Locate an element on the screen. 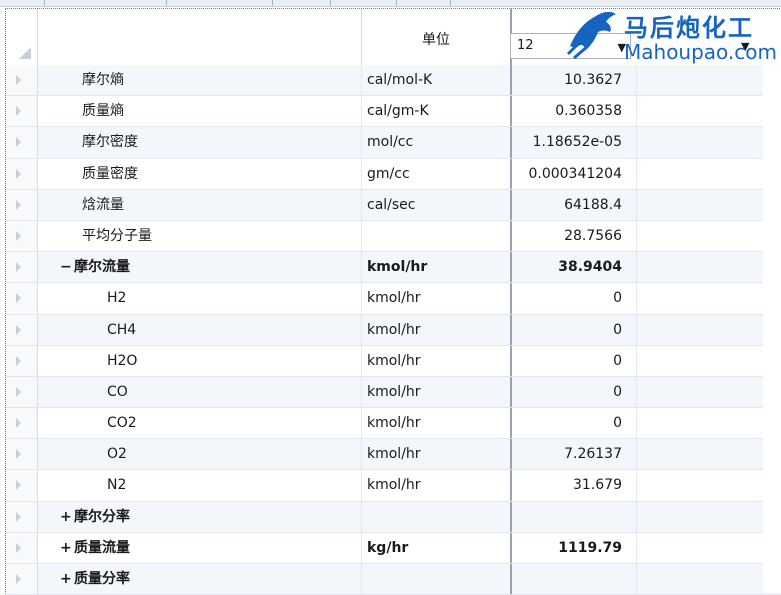 The height and width of the screenshot is (595, 781). row-value: 64188.4 is located at coordinates (567, 205).